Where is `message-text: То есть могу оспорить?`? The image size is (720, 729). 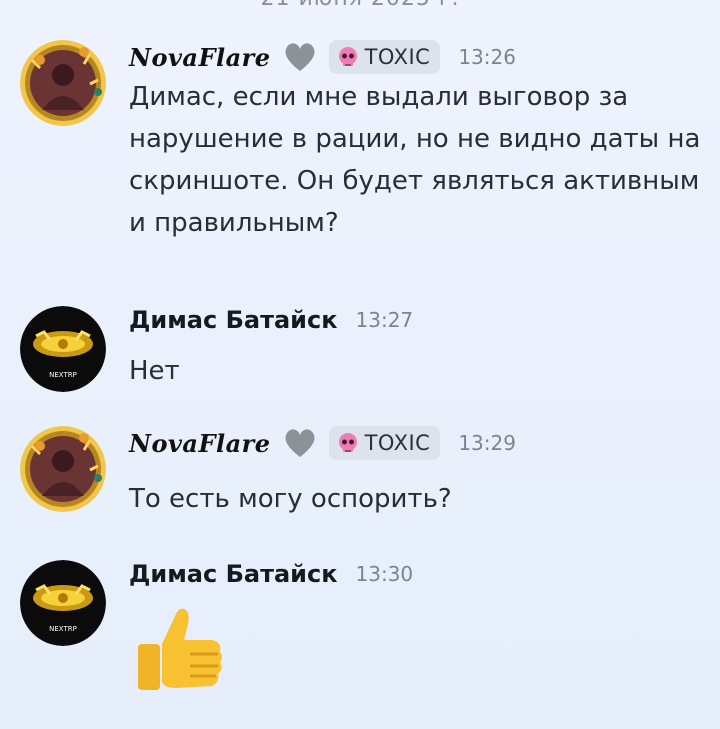
message-text: То есть могу оспорить? is located at coordinates (290, 499).